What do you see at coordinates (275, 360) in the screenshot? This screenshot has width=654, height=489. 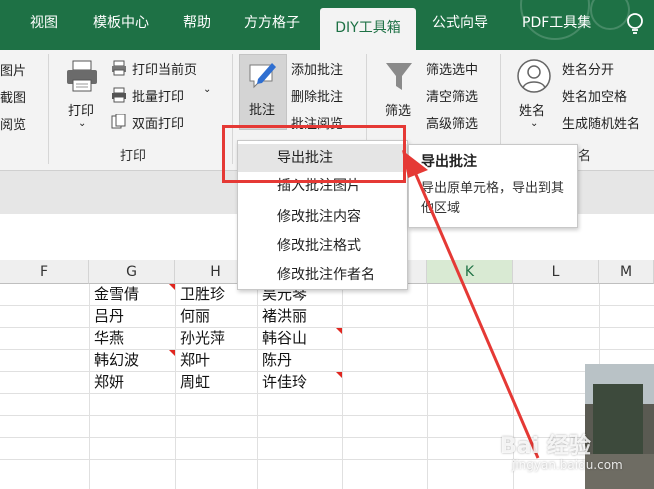 I see `cell-i4: 陈丹` at bounding box center [275, 360].